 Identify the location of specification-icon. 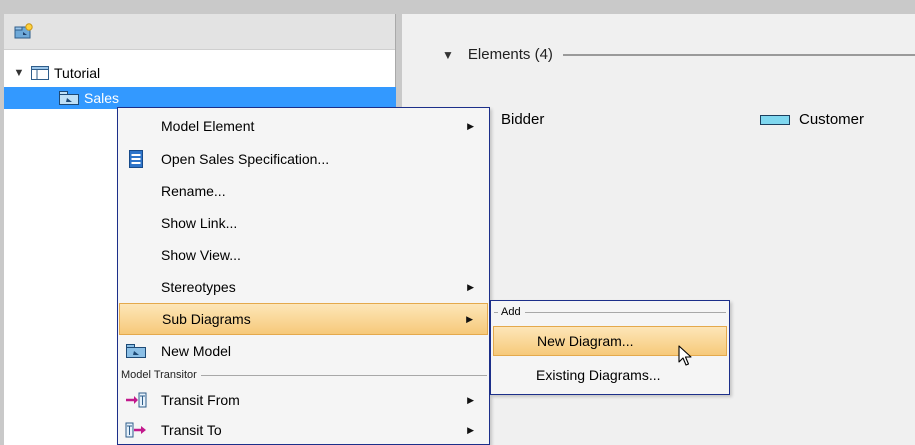
(136, 159).